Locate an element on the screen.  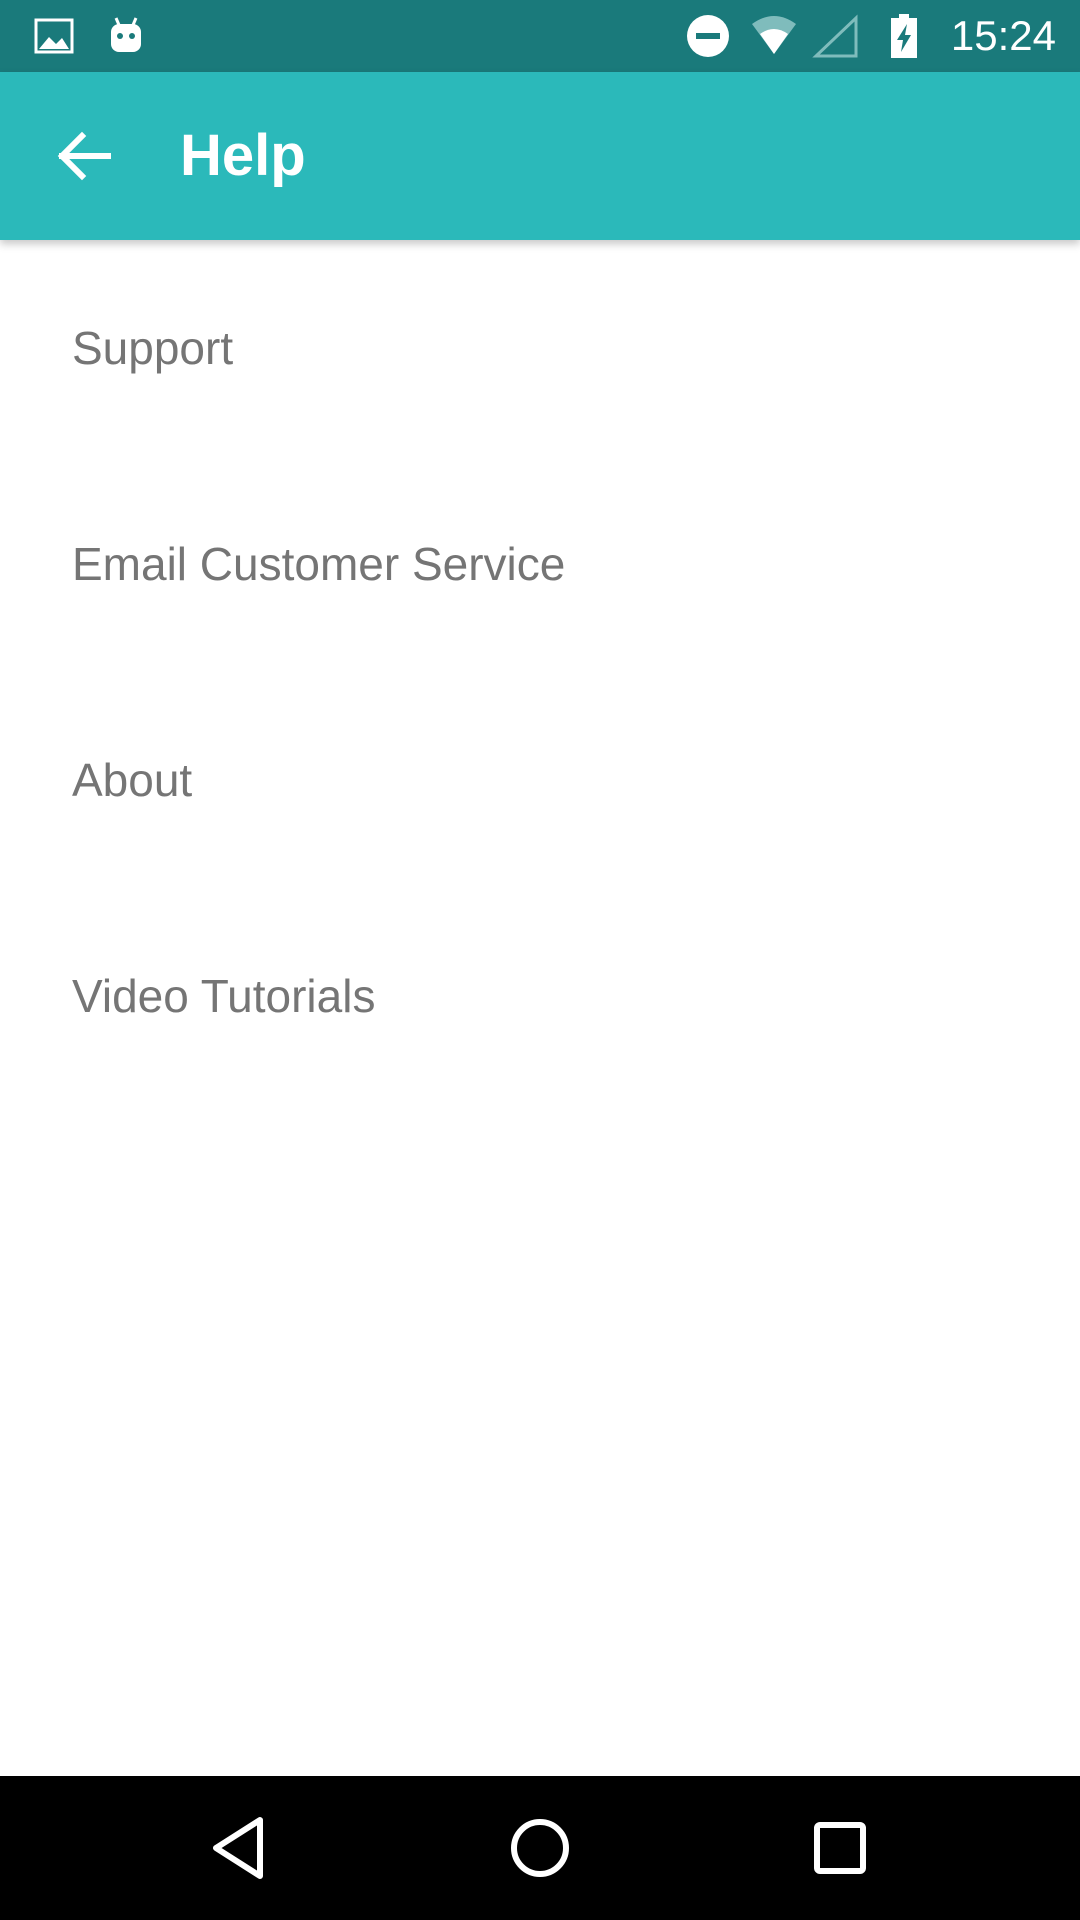
do-not-disturb-icon is located at coordinates (708, 36).